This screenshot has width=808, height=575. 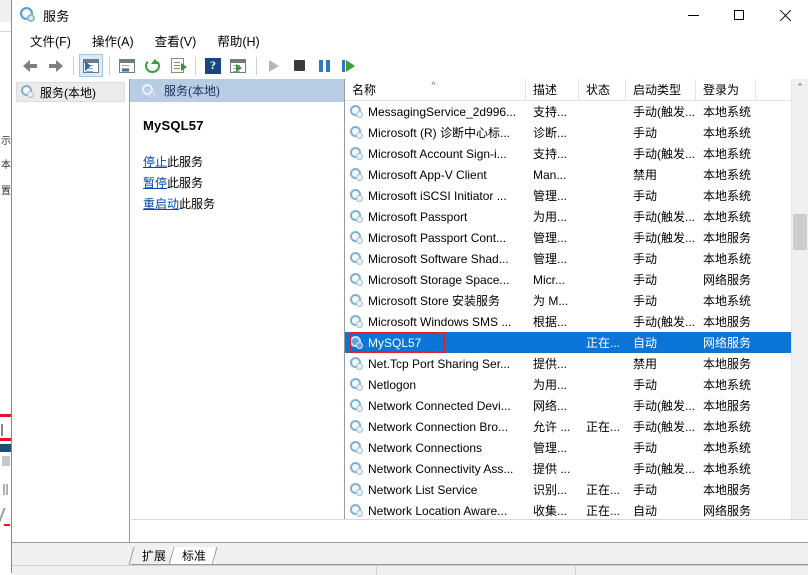 What do you see at coordinates (299, 65) in the screenshot?
I see `stop-service-button` at bounding box center [299, 65].